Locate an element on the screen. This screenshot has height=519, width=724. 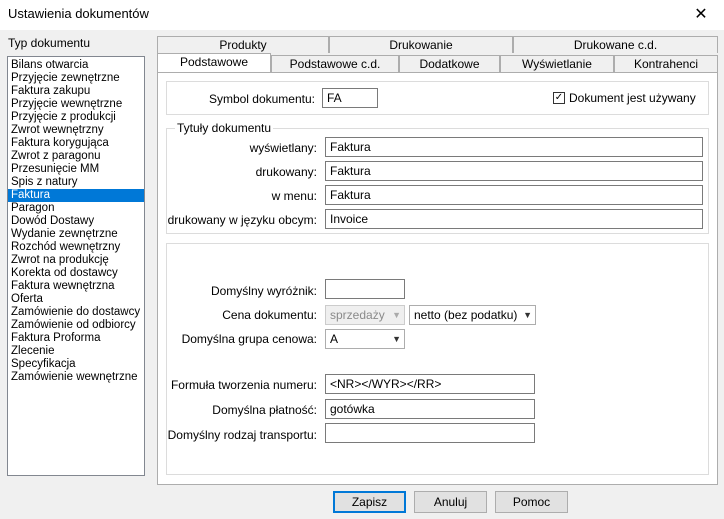
document-used-label: Dokument jest używany is located at coordinates (632, 98).